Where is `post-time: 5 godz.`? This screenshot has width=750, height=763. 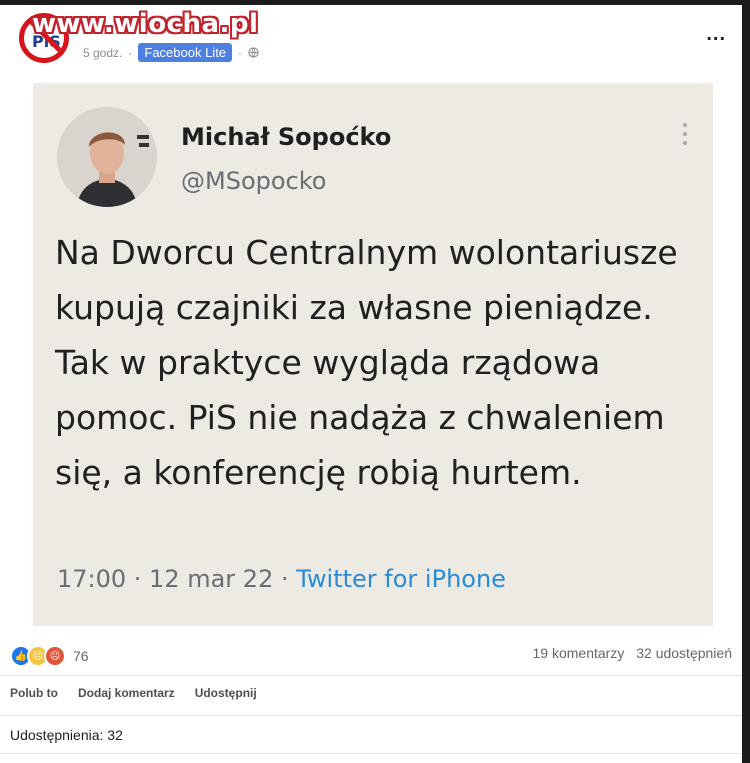 post-time: 5 godz. is located at coordinates (102, 53).